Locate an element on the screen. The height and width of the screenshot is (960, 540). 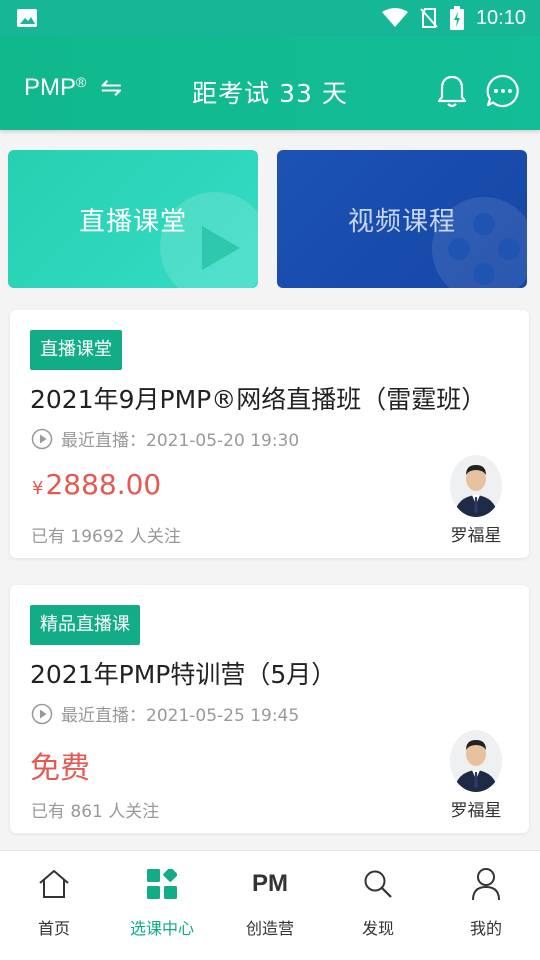
schedule-text: 最近直播：2021-05-25 19:45 is located at coordinates (180, 716).